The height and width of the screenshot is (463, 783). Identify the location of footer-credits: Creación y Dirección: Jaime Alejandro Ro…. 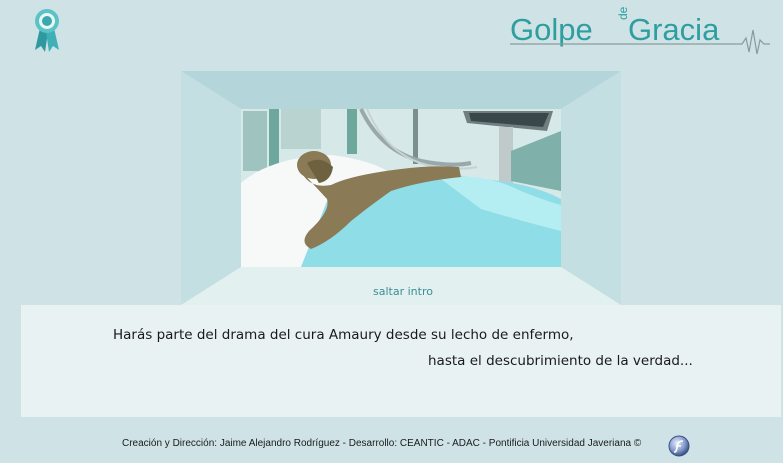
(382, 443).